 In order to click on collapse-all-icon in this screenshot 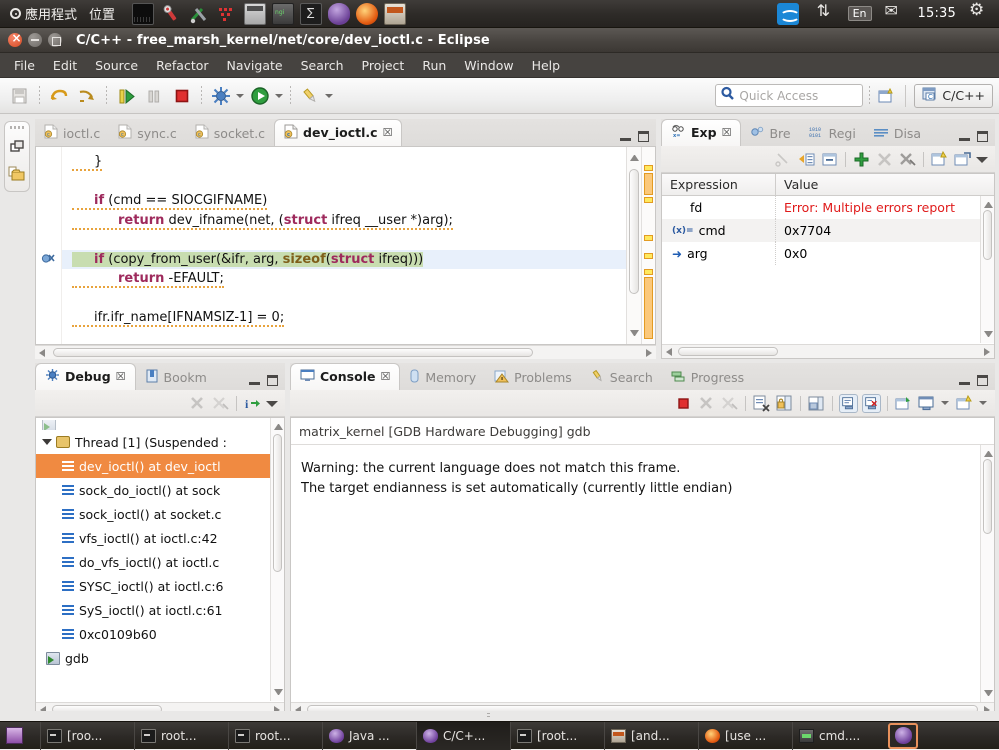, I will do `click(829, 159)`.